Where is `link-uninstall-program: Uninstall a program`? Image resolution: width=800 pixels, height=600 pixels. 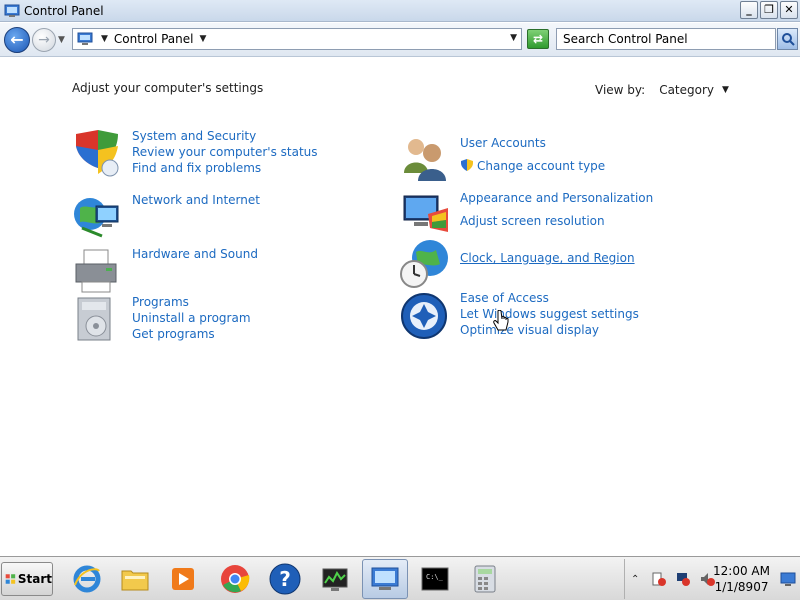 link-uninstall-program: Uninstall a program is located at coordinates (191, 318).